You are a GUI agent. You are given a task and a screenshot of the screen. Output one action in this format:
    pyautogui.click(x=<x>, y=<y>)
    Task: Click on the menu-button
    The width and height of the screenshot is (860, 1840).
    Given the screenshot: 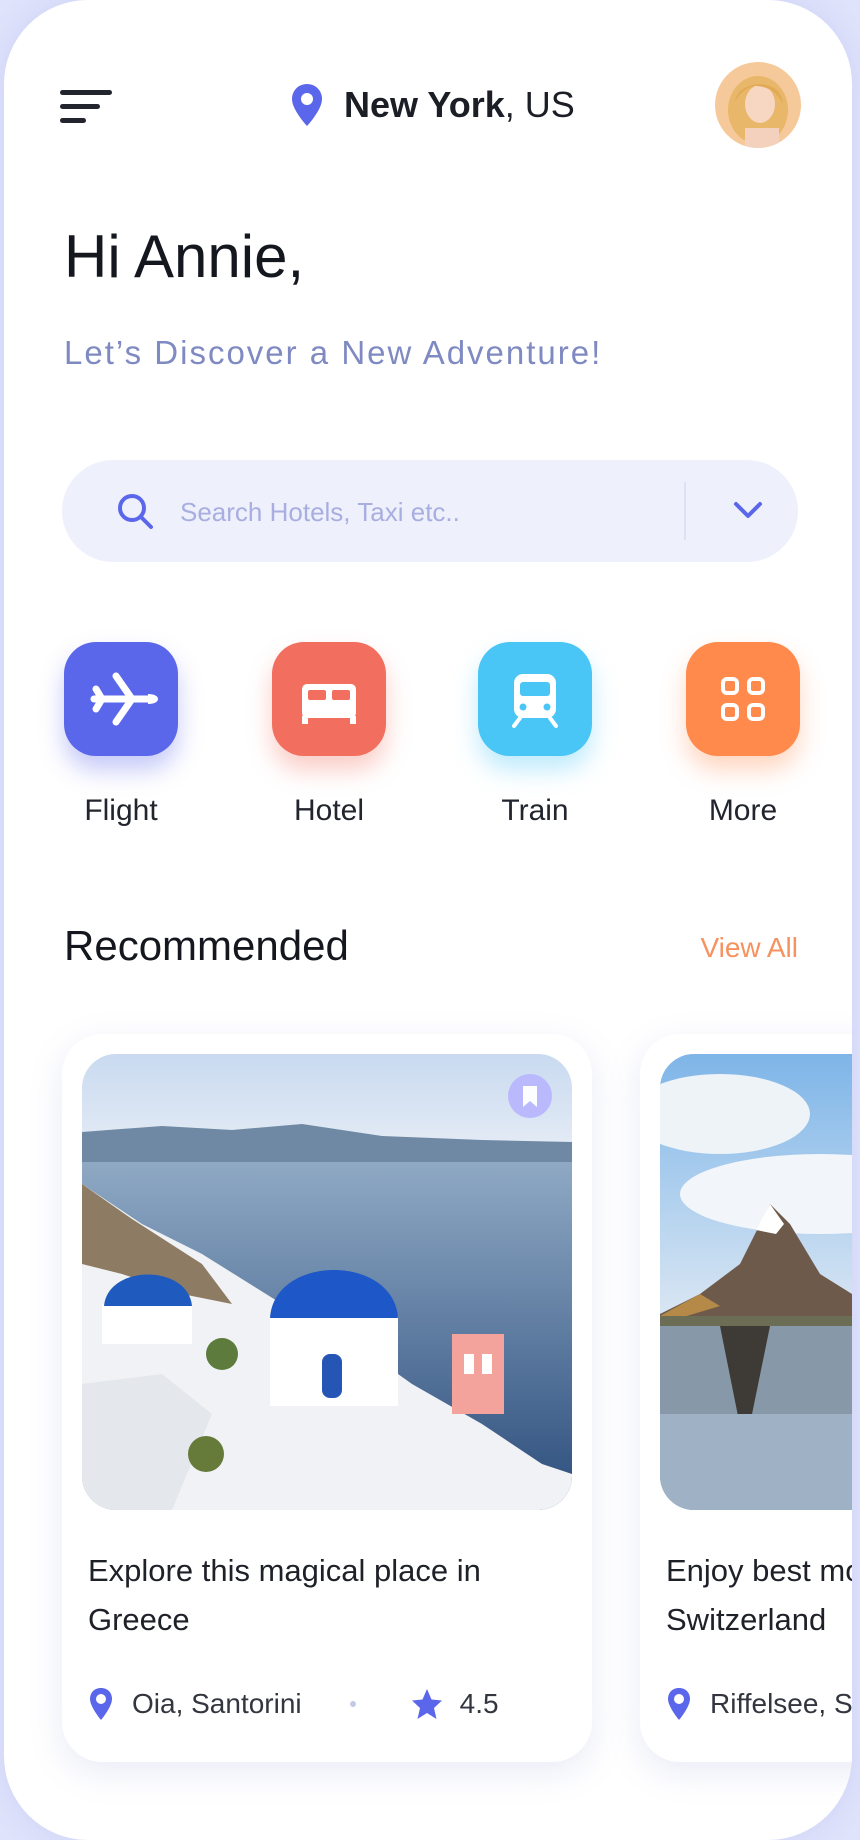 What is the action you would take?
    pyautogui.click(x=88, y=106)
    